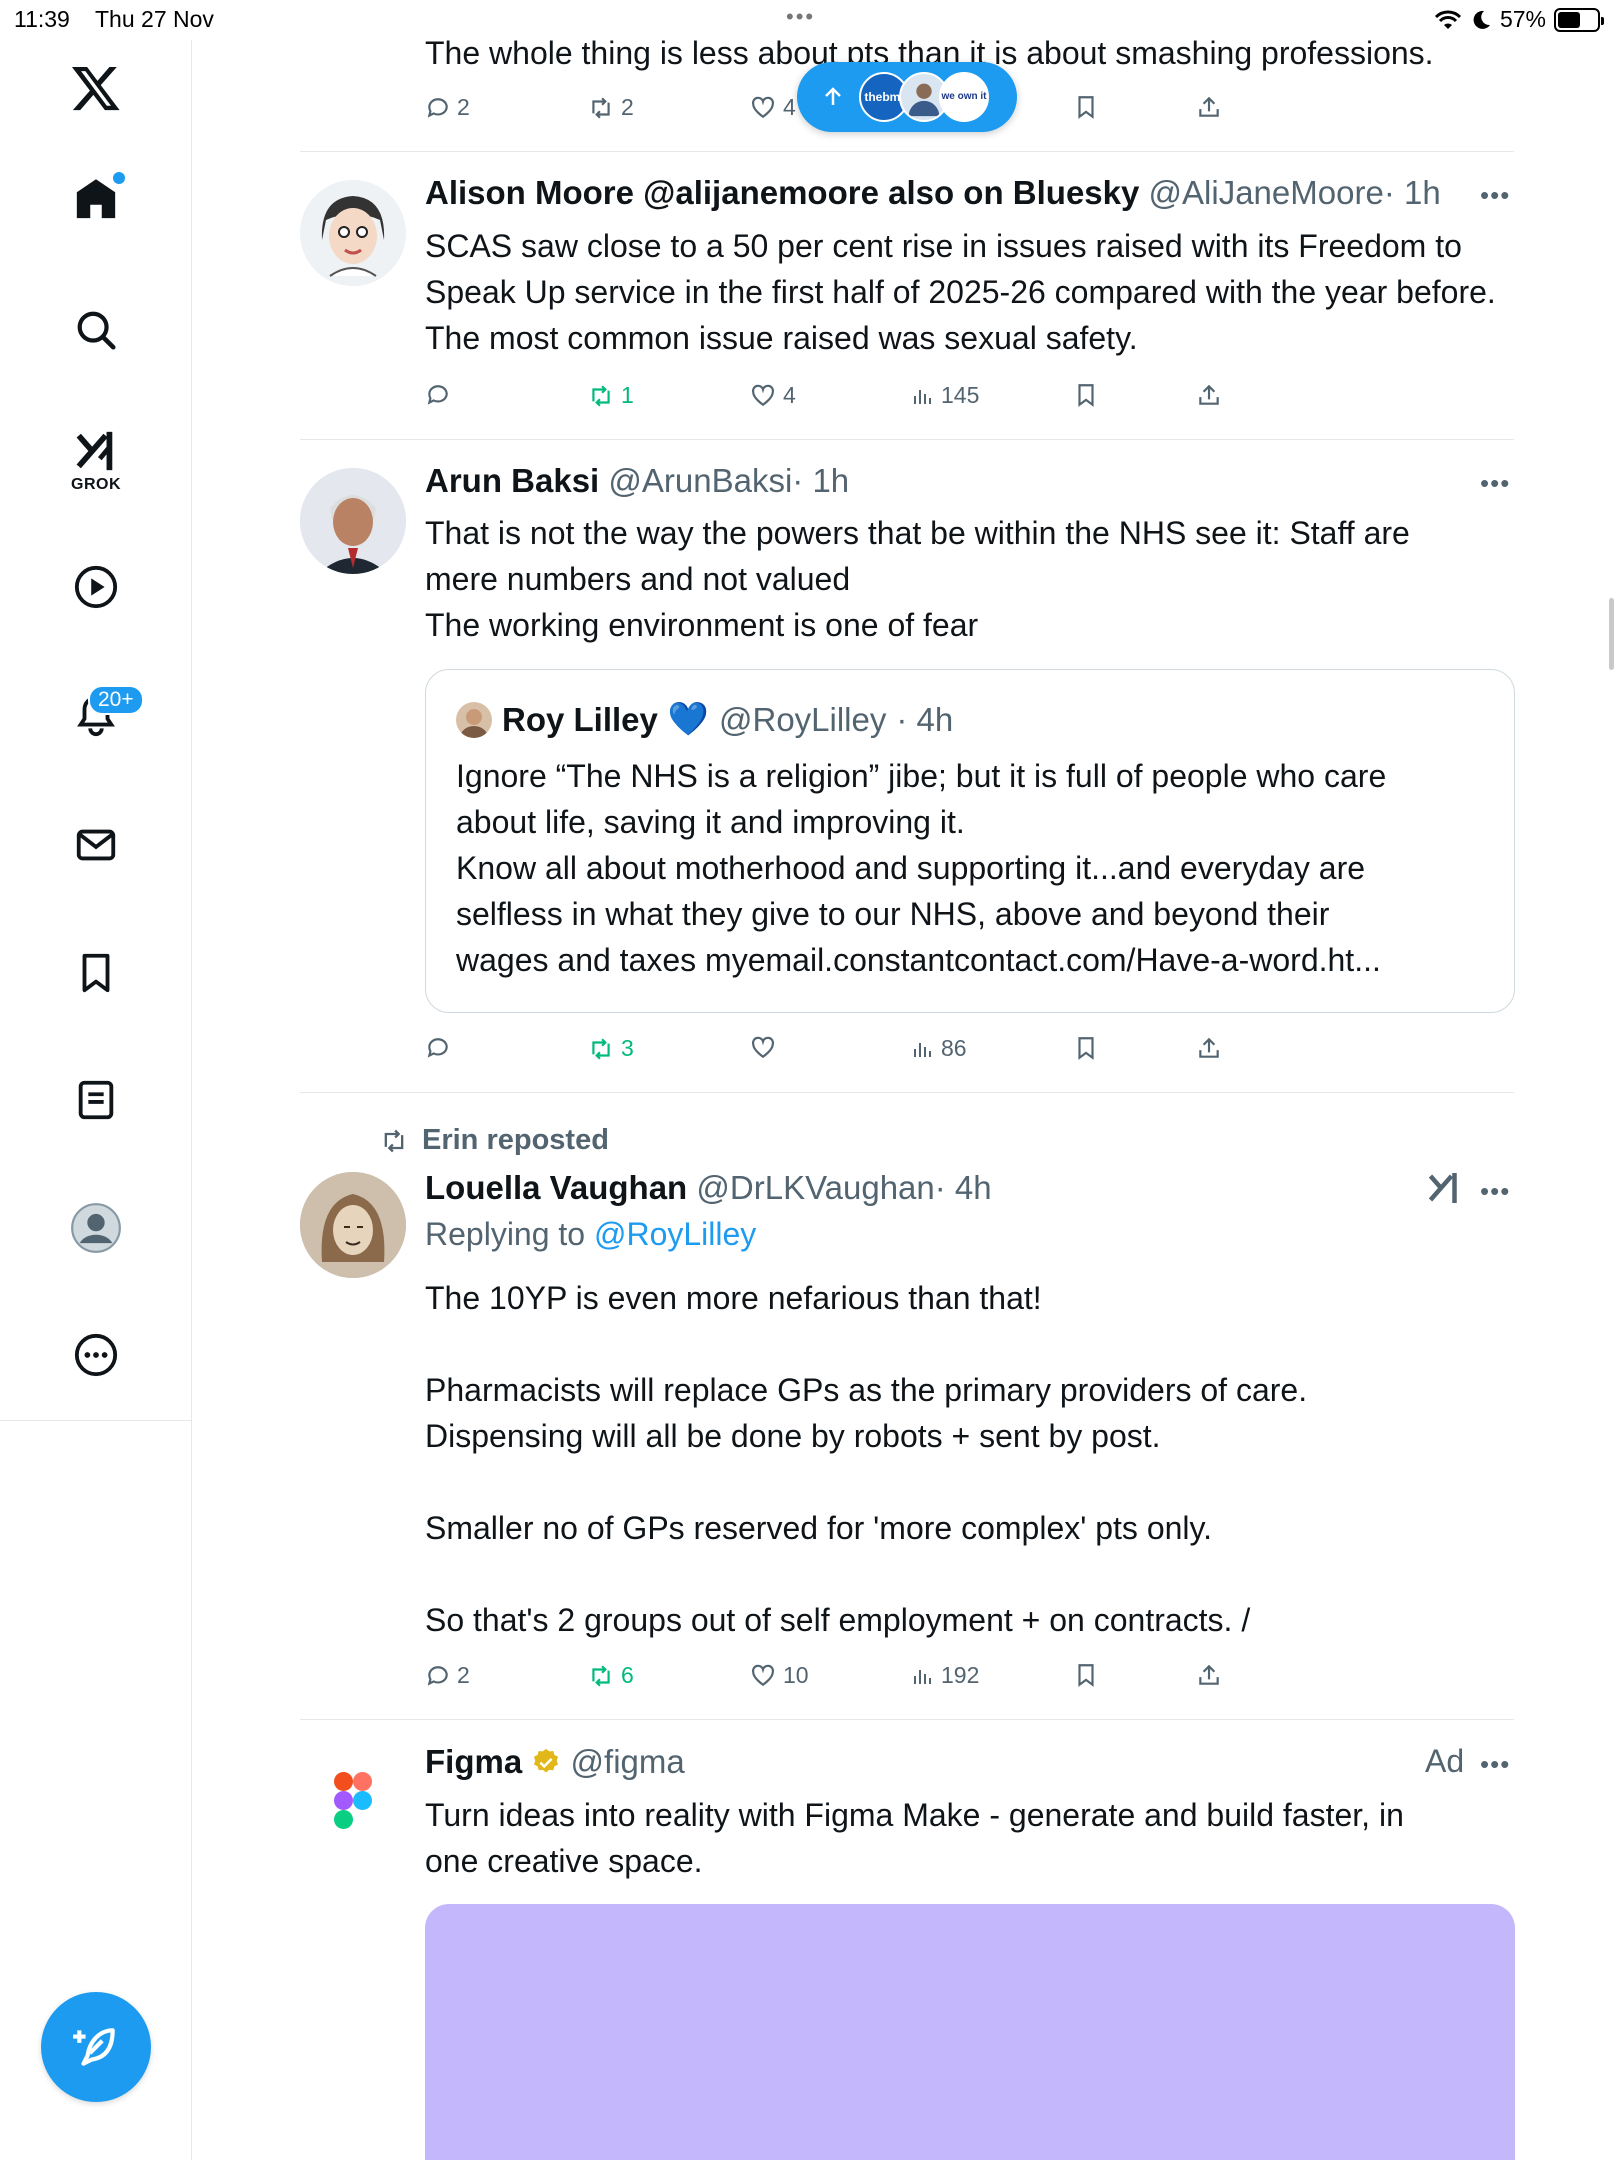 This screenshot has width=1620, height=2160. I want to click on quoted-post-header: Roy Lilley 💙 @RoyLilley · 4h, so click(704, 719).